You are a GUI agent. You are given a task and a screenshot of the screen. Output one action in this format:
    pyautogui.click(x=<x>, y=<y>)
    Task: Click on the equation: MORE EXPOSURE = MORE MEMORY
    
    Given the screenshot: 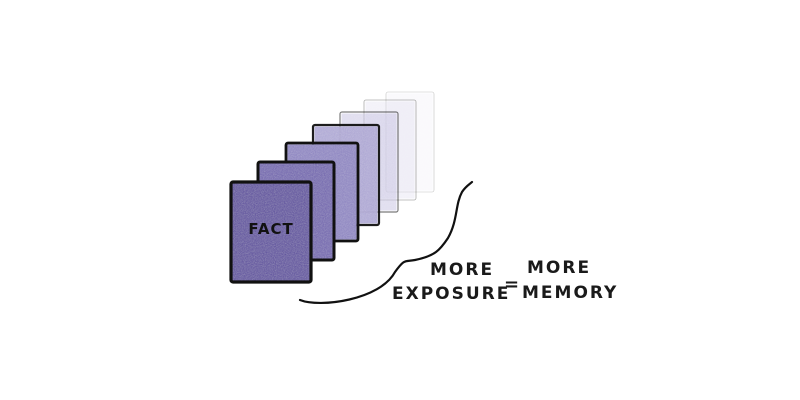 What is the action you would take?
    pyautogui.click(x=505, y=281)
    